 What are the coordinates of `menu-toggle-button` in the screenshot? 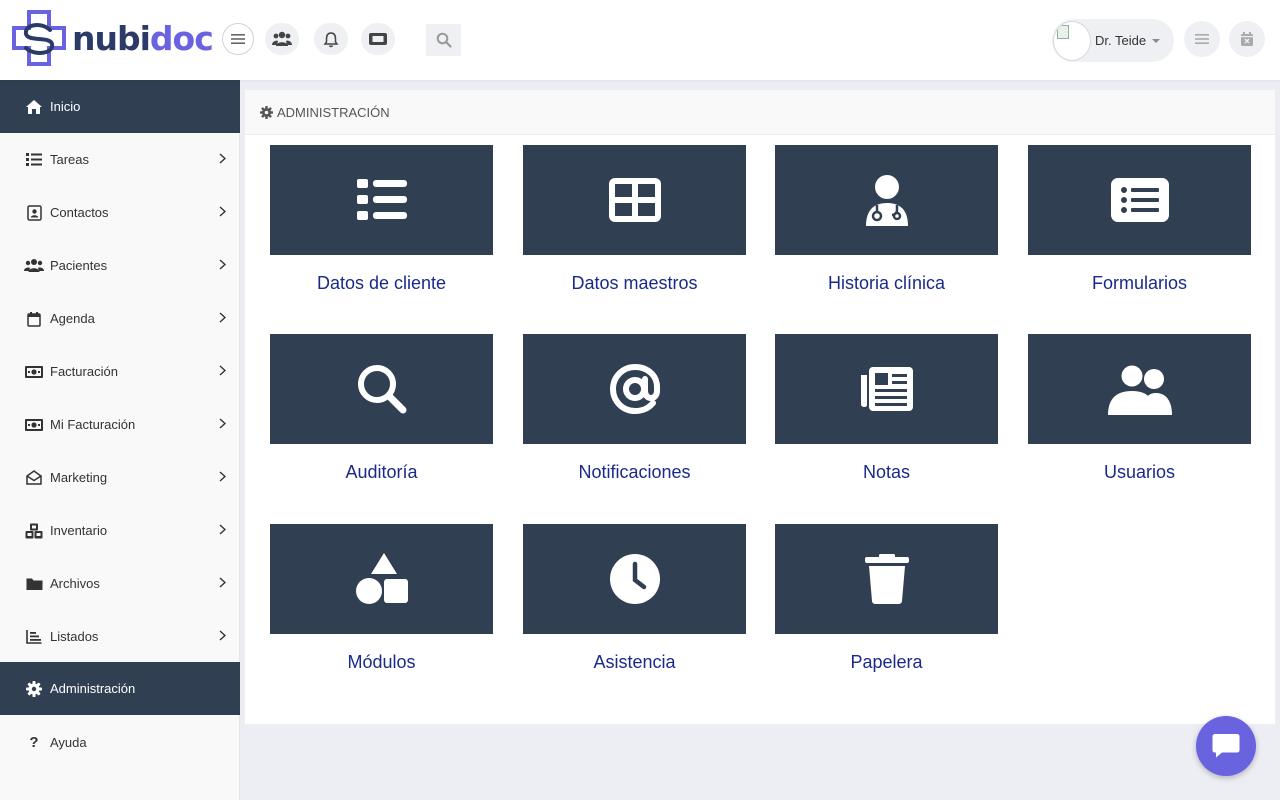 It's located at (238, 39).